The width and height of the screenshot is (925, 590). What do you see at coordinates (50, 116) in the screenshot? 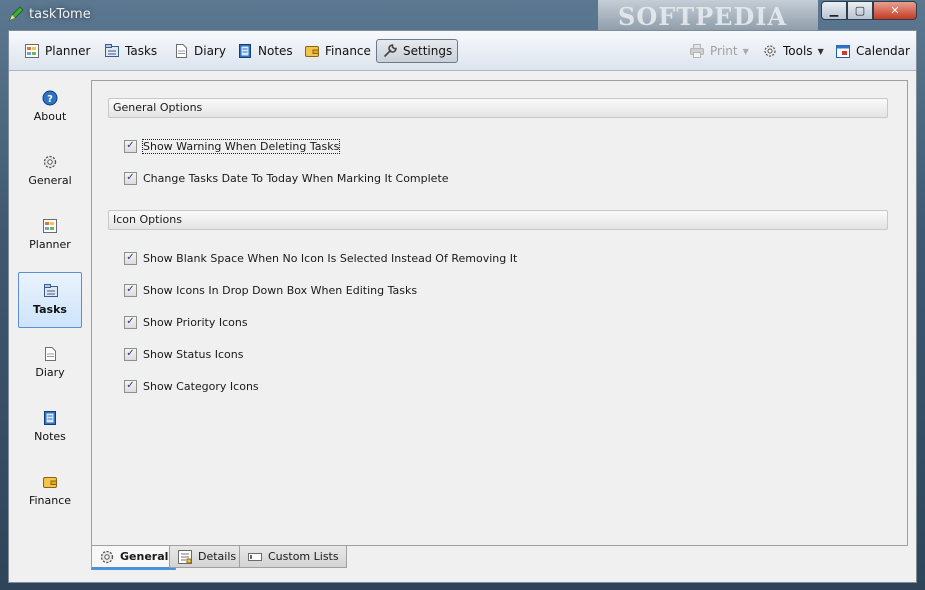
I see `sidebar-item-label: About` at bounding box center [50, 116].